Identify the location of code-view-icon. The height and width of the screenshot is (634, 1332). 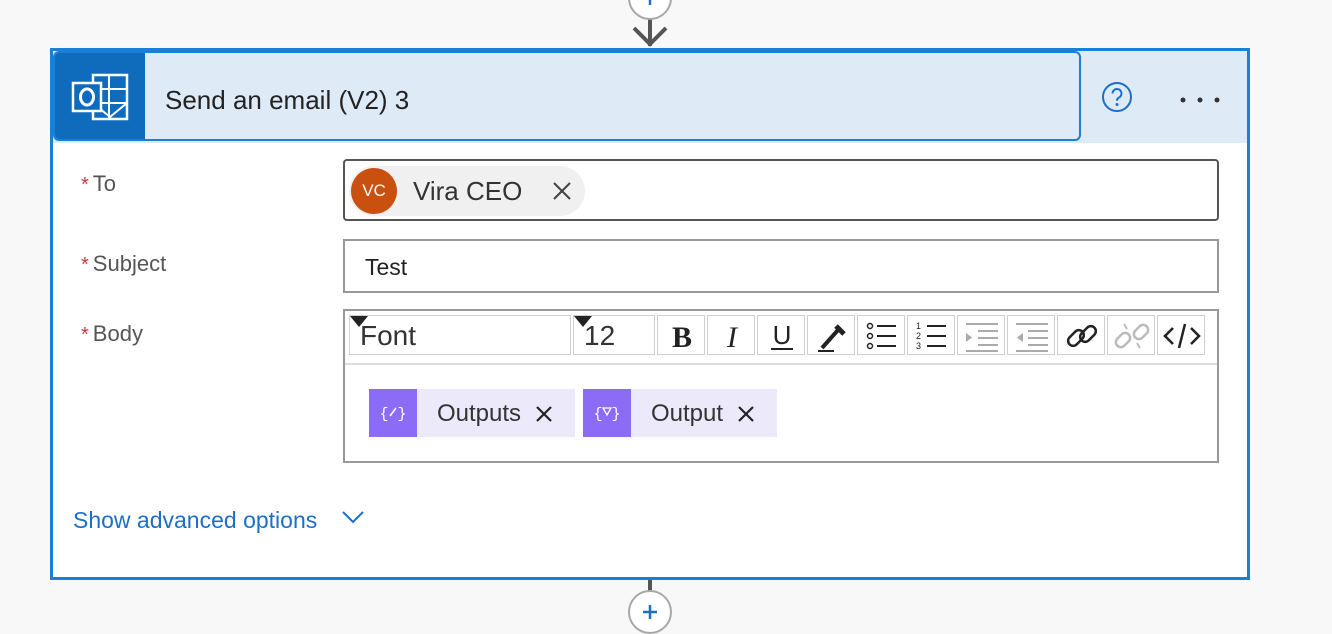
(1182, 336).